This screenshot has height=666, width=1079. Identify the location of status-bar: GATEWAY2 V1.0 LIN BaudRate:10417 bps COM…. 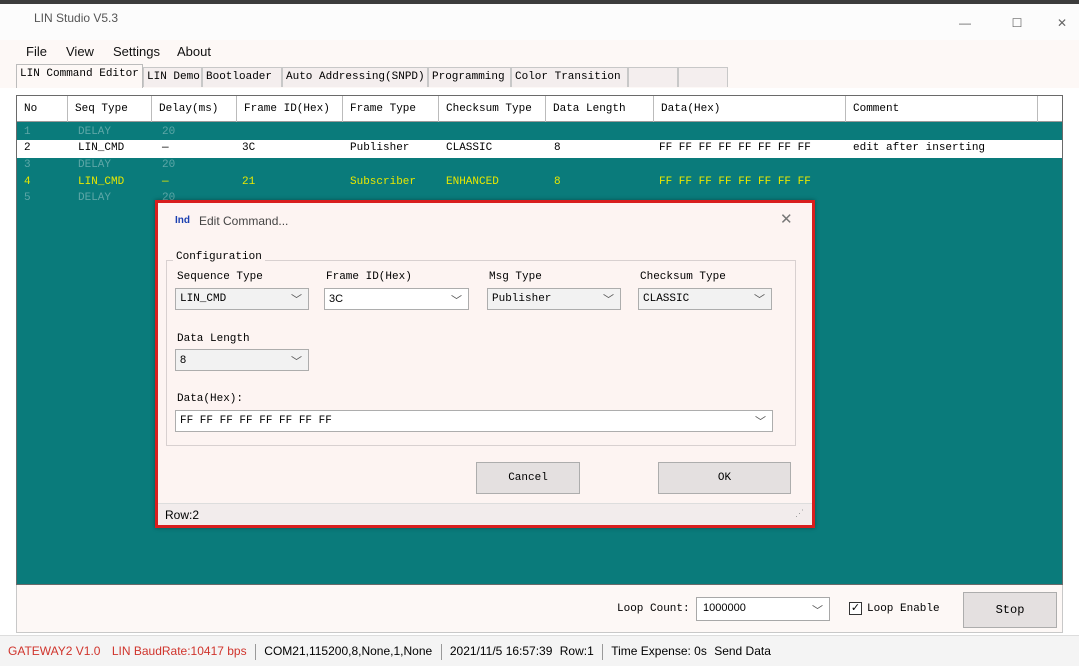
(539, 650).